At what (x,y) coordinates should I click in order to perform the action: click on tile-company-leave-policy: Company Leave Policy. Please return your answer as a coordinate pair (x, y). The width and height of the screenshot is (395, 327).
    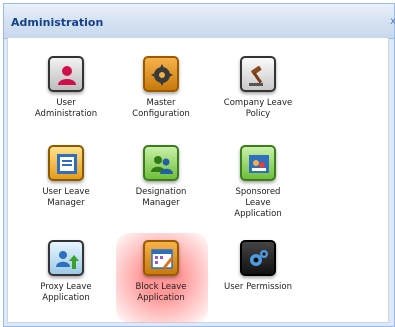
    Looking at the image, I should click on (258, 88).